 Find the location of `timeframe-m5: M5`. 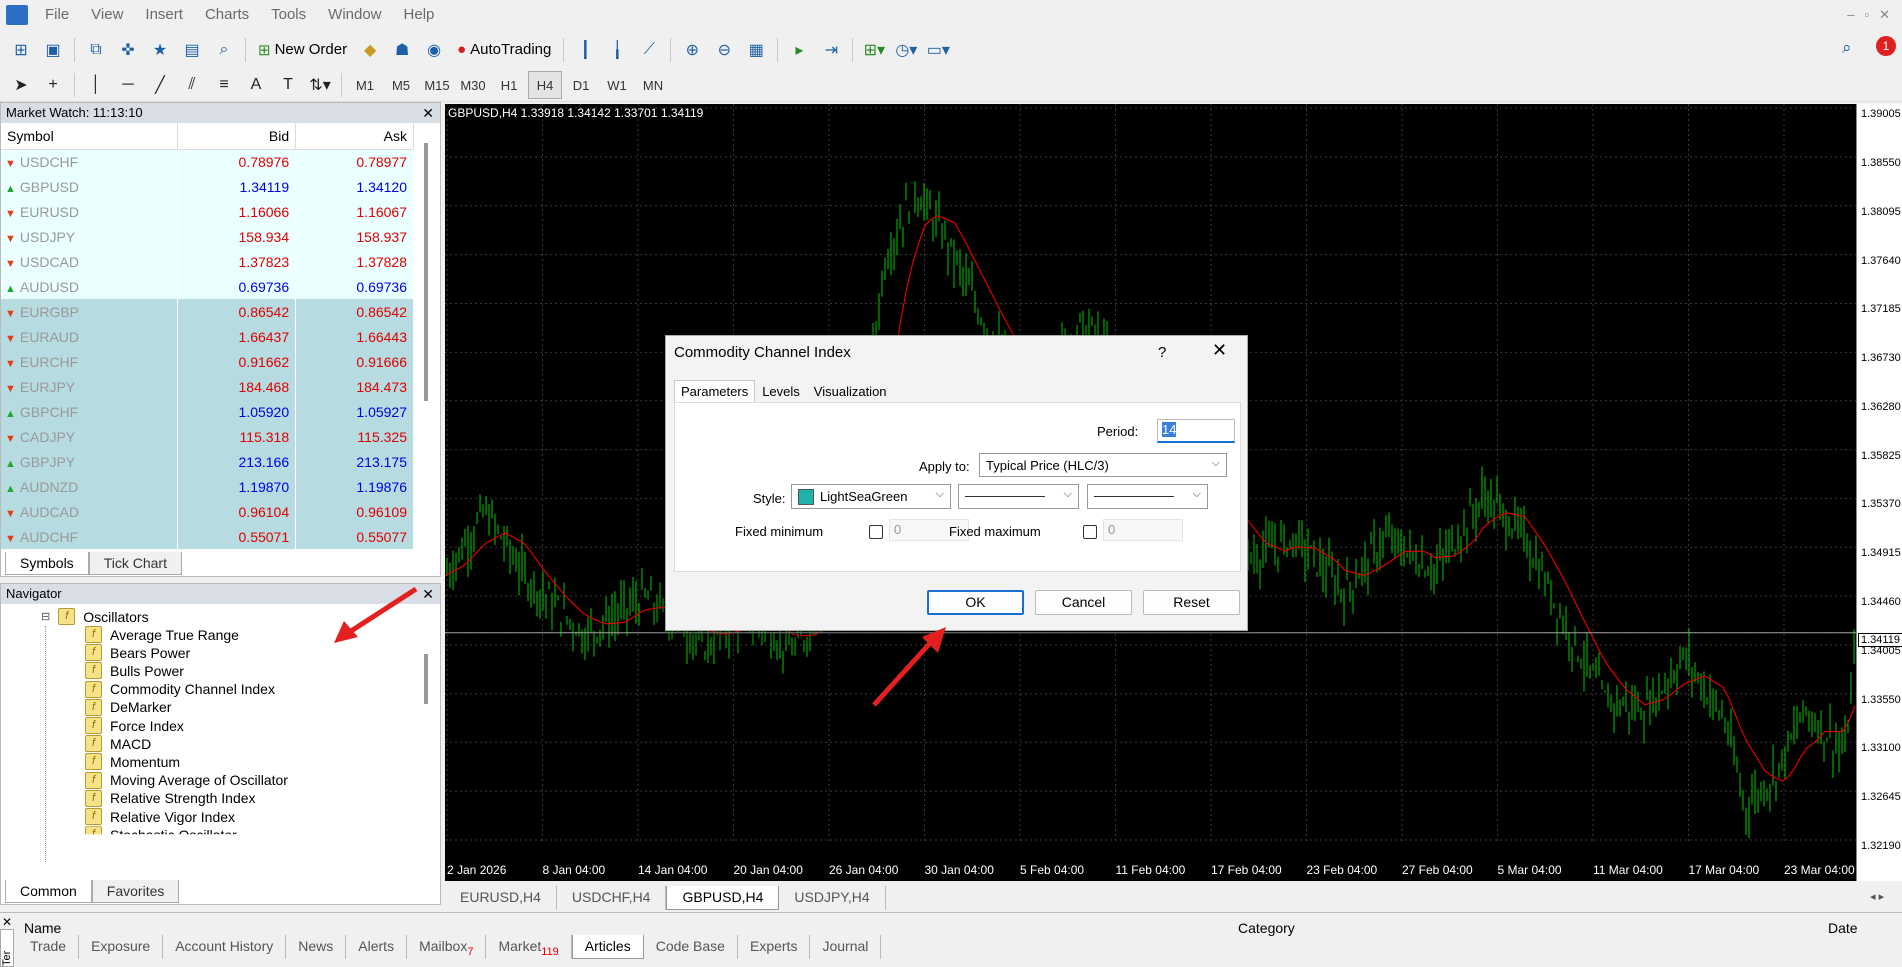

timeframe-m5: M5 is located at coordinates (401, 85).